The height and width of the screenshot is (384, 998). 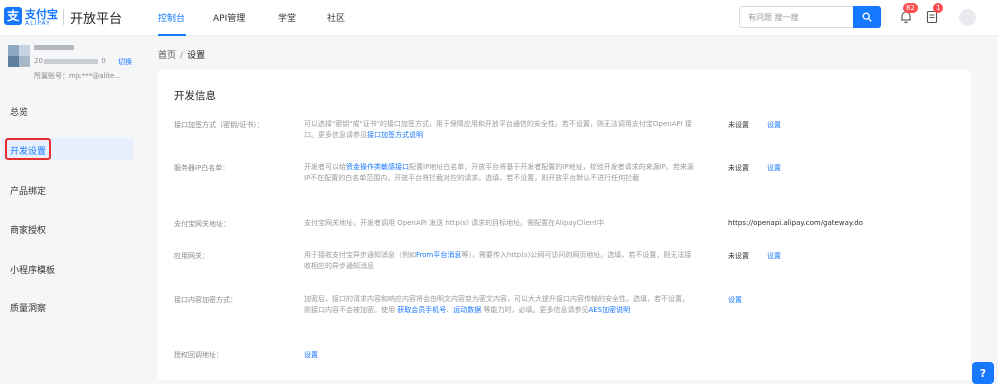 What do you see at coordinates (125, 62) in the screenshot?
I see `switch-app-link: 切换` at bounding box center [125, 62].